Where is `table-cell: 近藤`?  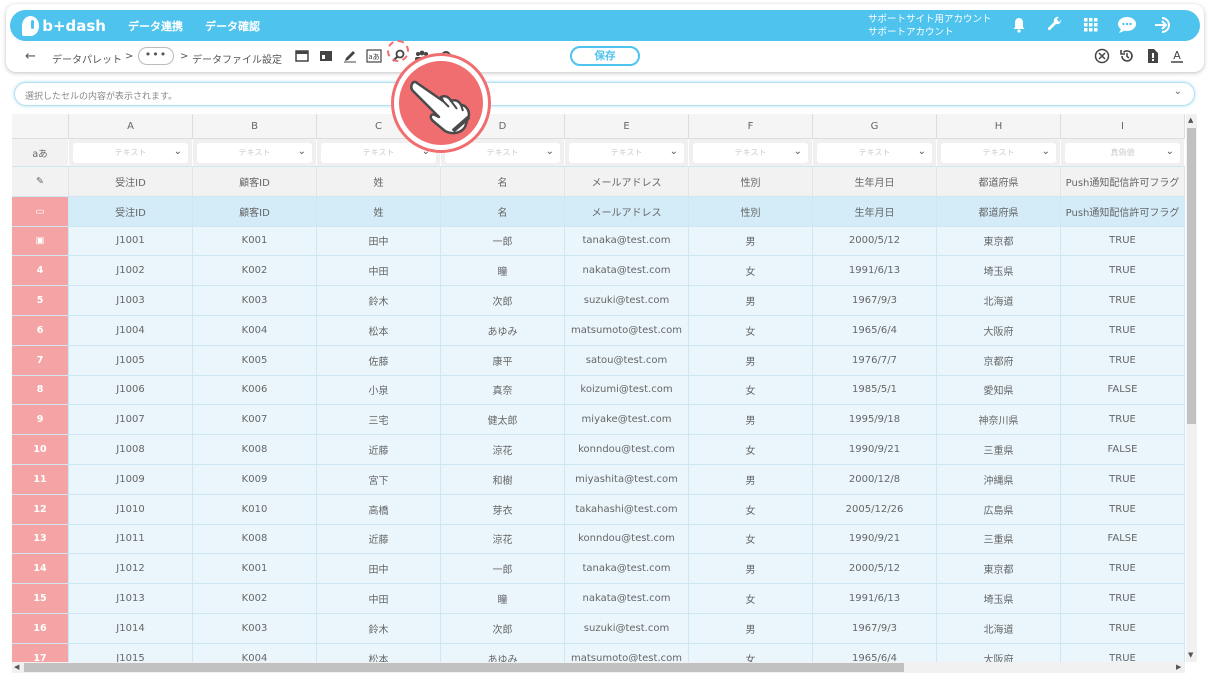
table-cell: 近藤 is located at coordinates (379, 539).